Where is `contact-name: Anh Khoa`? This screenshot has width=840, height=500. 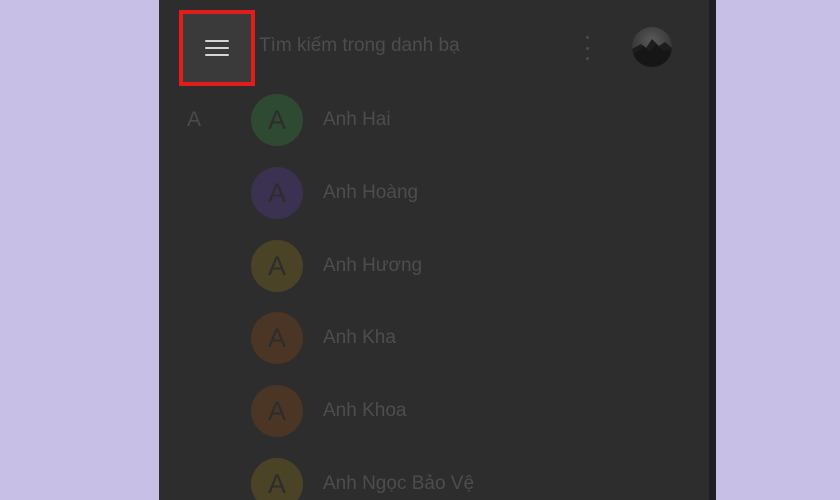 contact-name: Anh Khoa is located at coordinates (365, 410).